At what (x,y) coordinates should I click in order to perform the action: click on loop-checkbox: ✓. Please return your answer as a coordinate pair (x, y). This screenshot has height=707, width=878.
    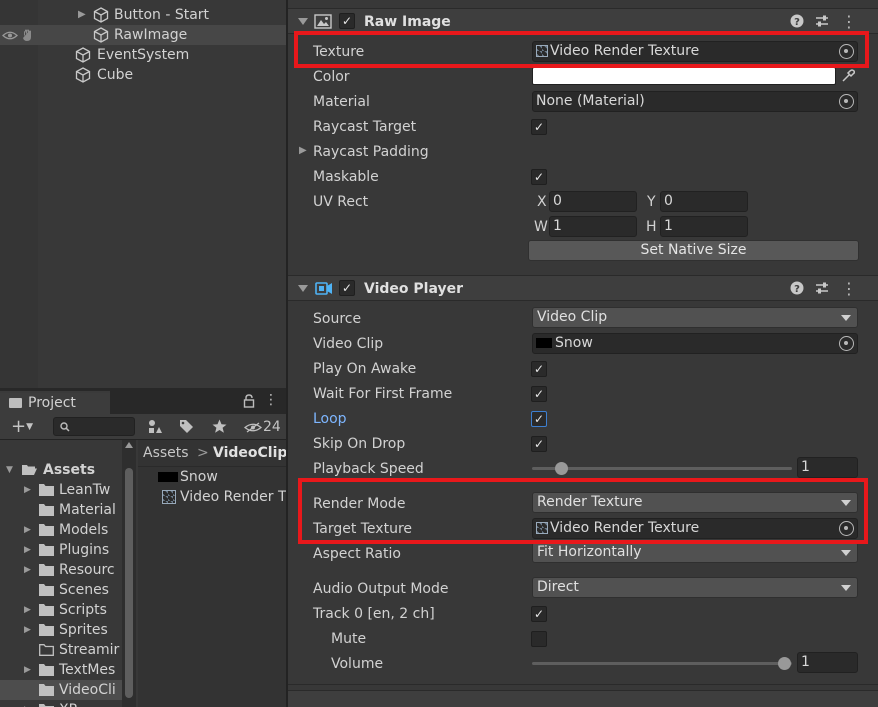
    Looking at the image, I should click on (539, 419).